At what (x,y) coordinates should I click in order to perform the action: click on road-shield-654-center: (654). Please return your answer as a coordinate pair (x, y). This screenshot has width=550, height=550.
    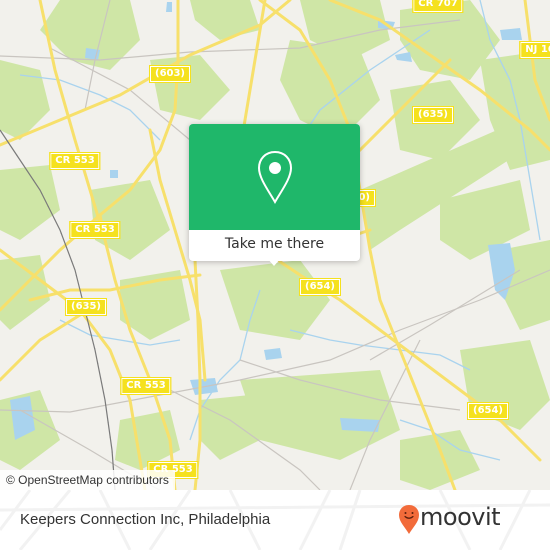
    Looking at the image, I should click on (320, 287).